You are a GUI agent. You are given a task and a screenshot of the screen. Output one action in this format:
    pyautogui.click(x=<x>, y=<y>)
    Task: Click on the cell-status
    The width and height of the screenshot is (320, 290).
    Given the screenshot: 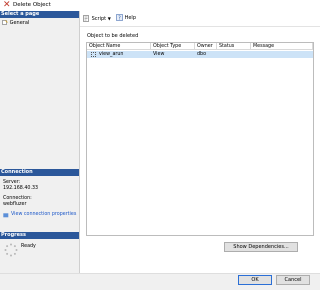 What is the action you would take?
    pyautogui.click(x=234, y=54)
    